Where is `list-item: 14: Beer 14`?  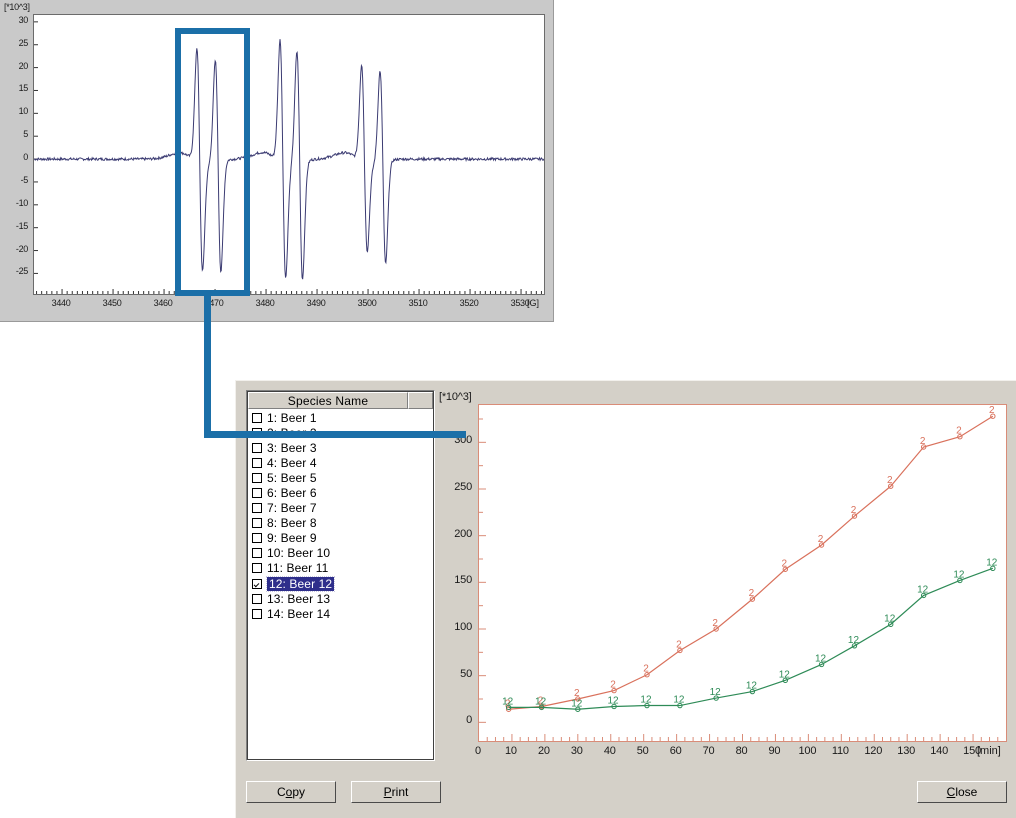
list-item: 14: Beer 14 is located at coordinates (340, 613).